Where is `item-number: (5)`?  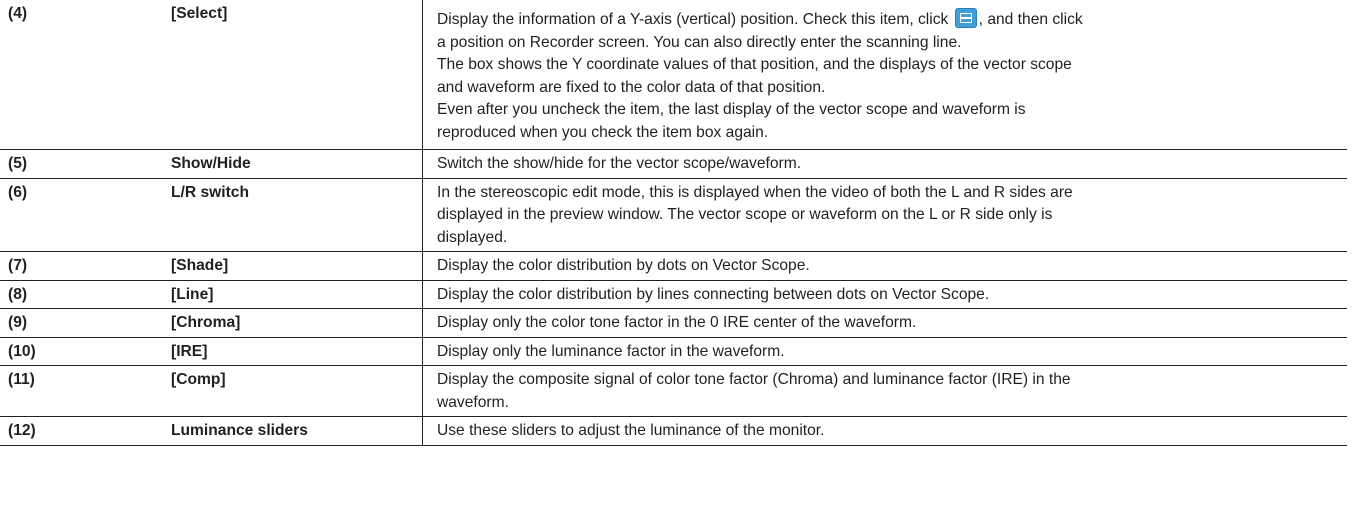 item-number: (5) is located at coordinates (81, 164).